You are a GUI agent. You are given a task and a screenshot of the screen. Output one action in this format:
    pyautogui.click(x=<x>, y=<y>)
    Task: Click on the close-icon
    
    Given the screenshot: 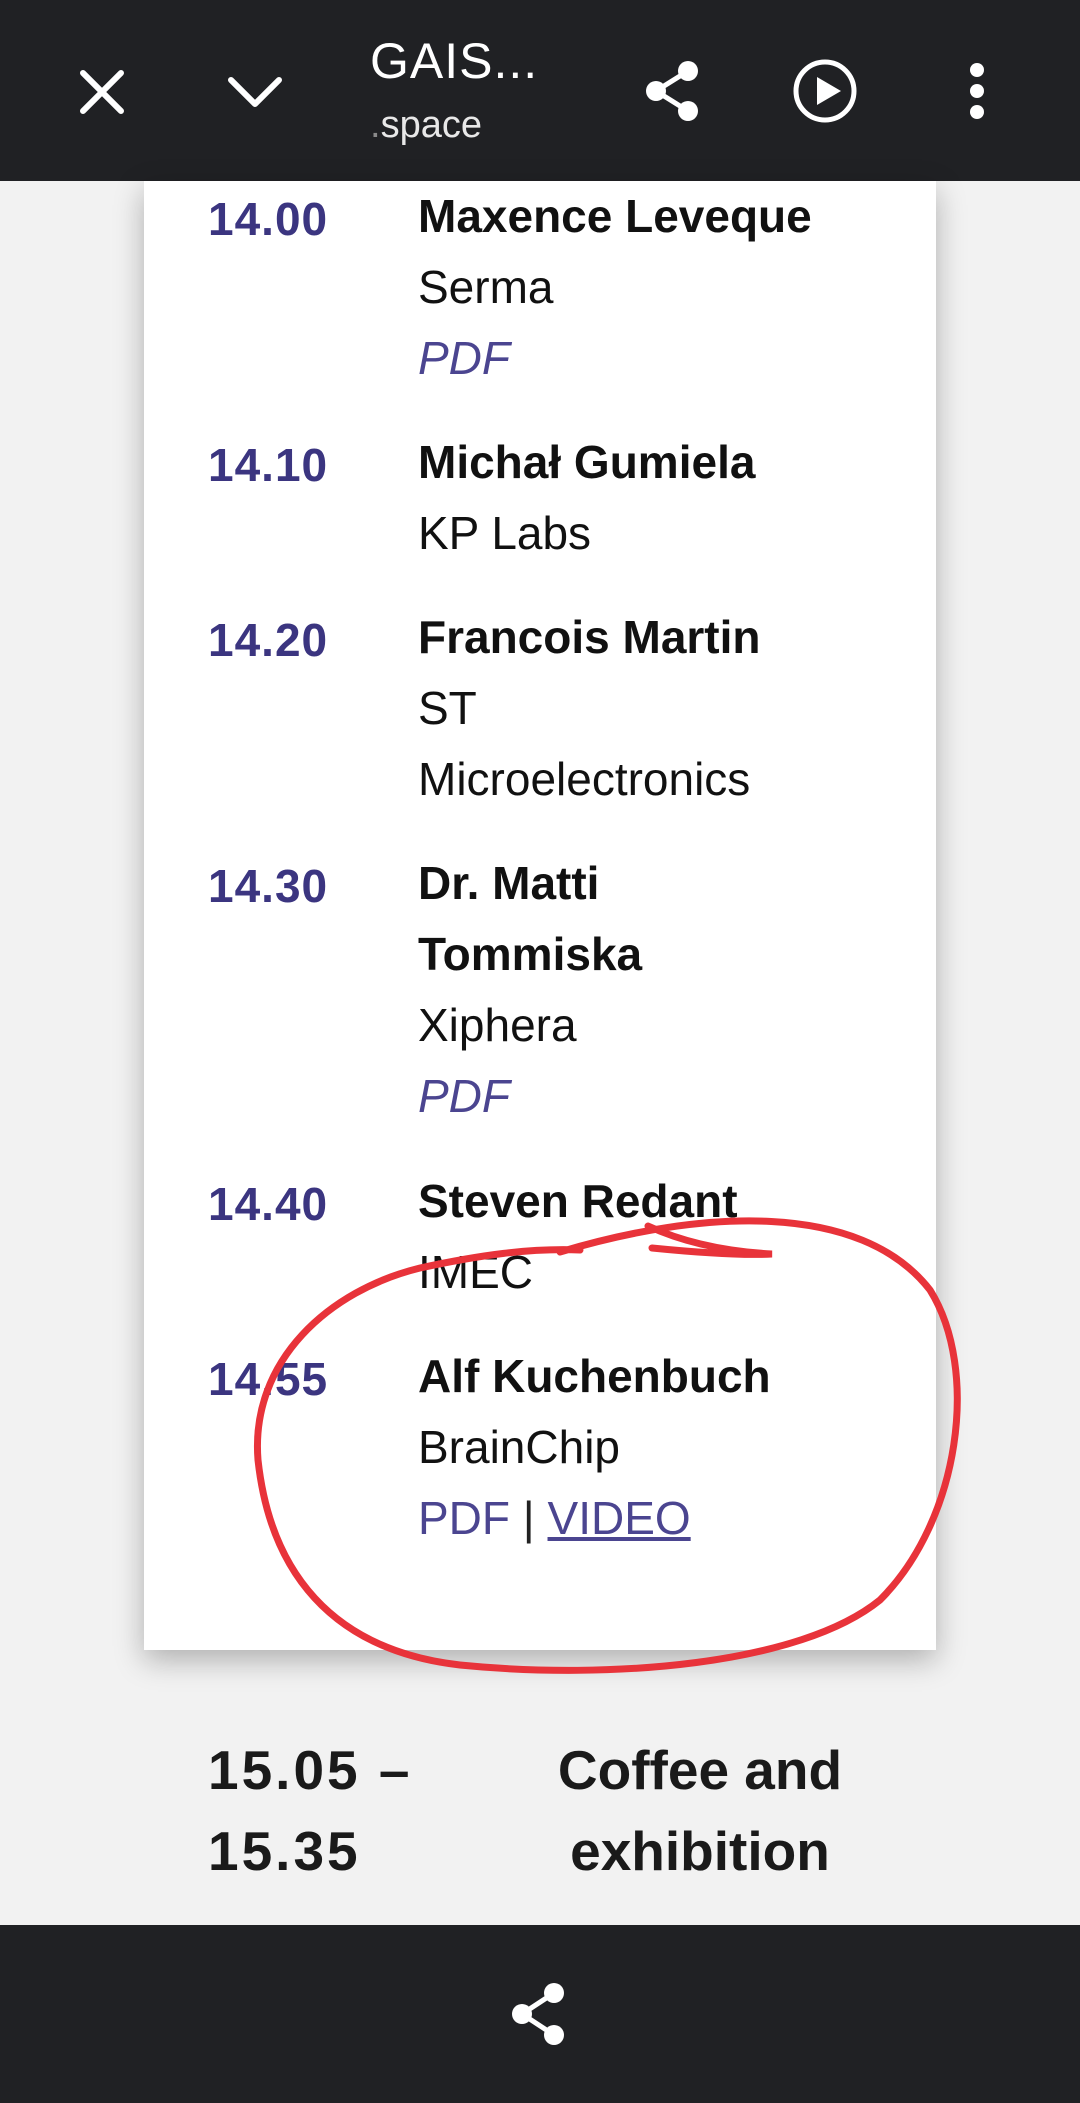 What is the action you would take?
    pyautogui.click(x=102, y=92)
    